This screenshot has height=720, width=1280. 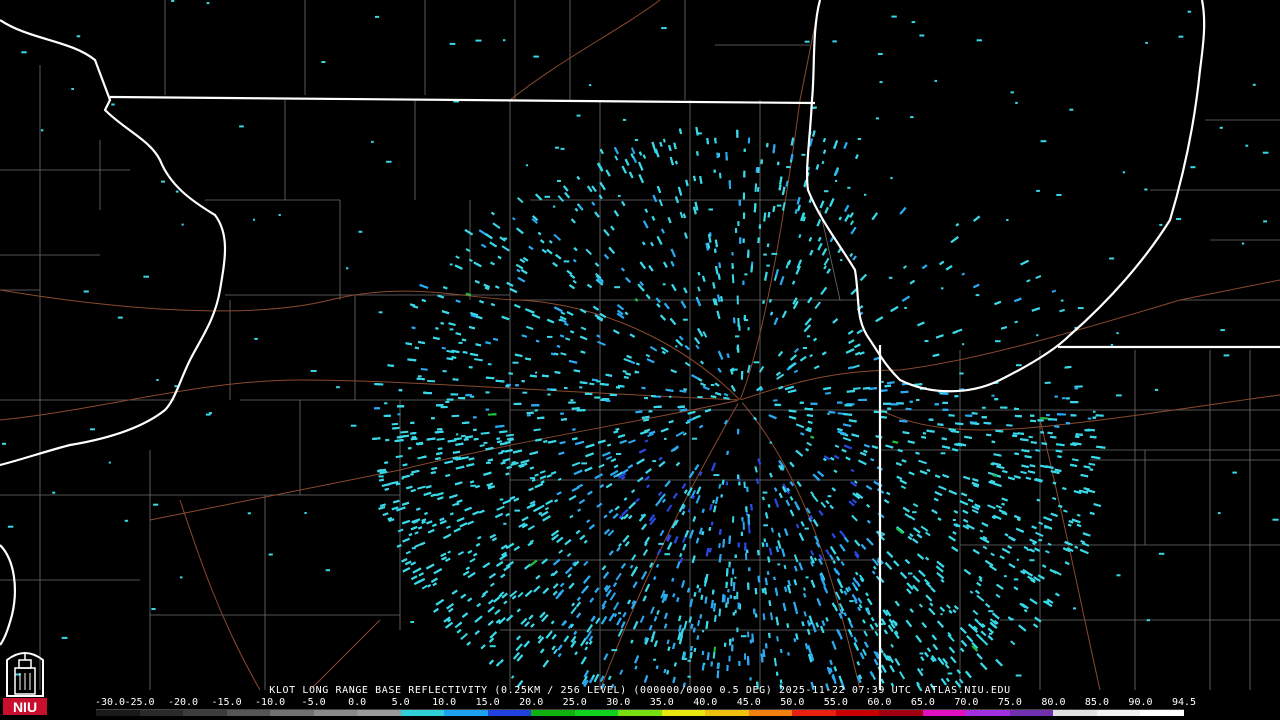 What do you see at coordinates (226, 702) in the screenshot?
I see `scale-label: -15.0` at bounding box center [226, 702].